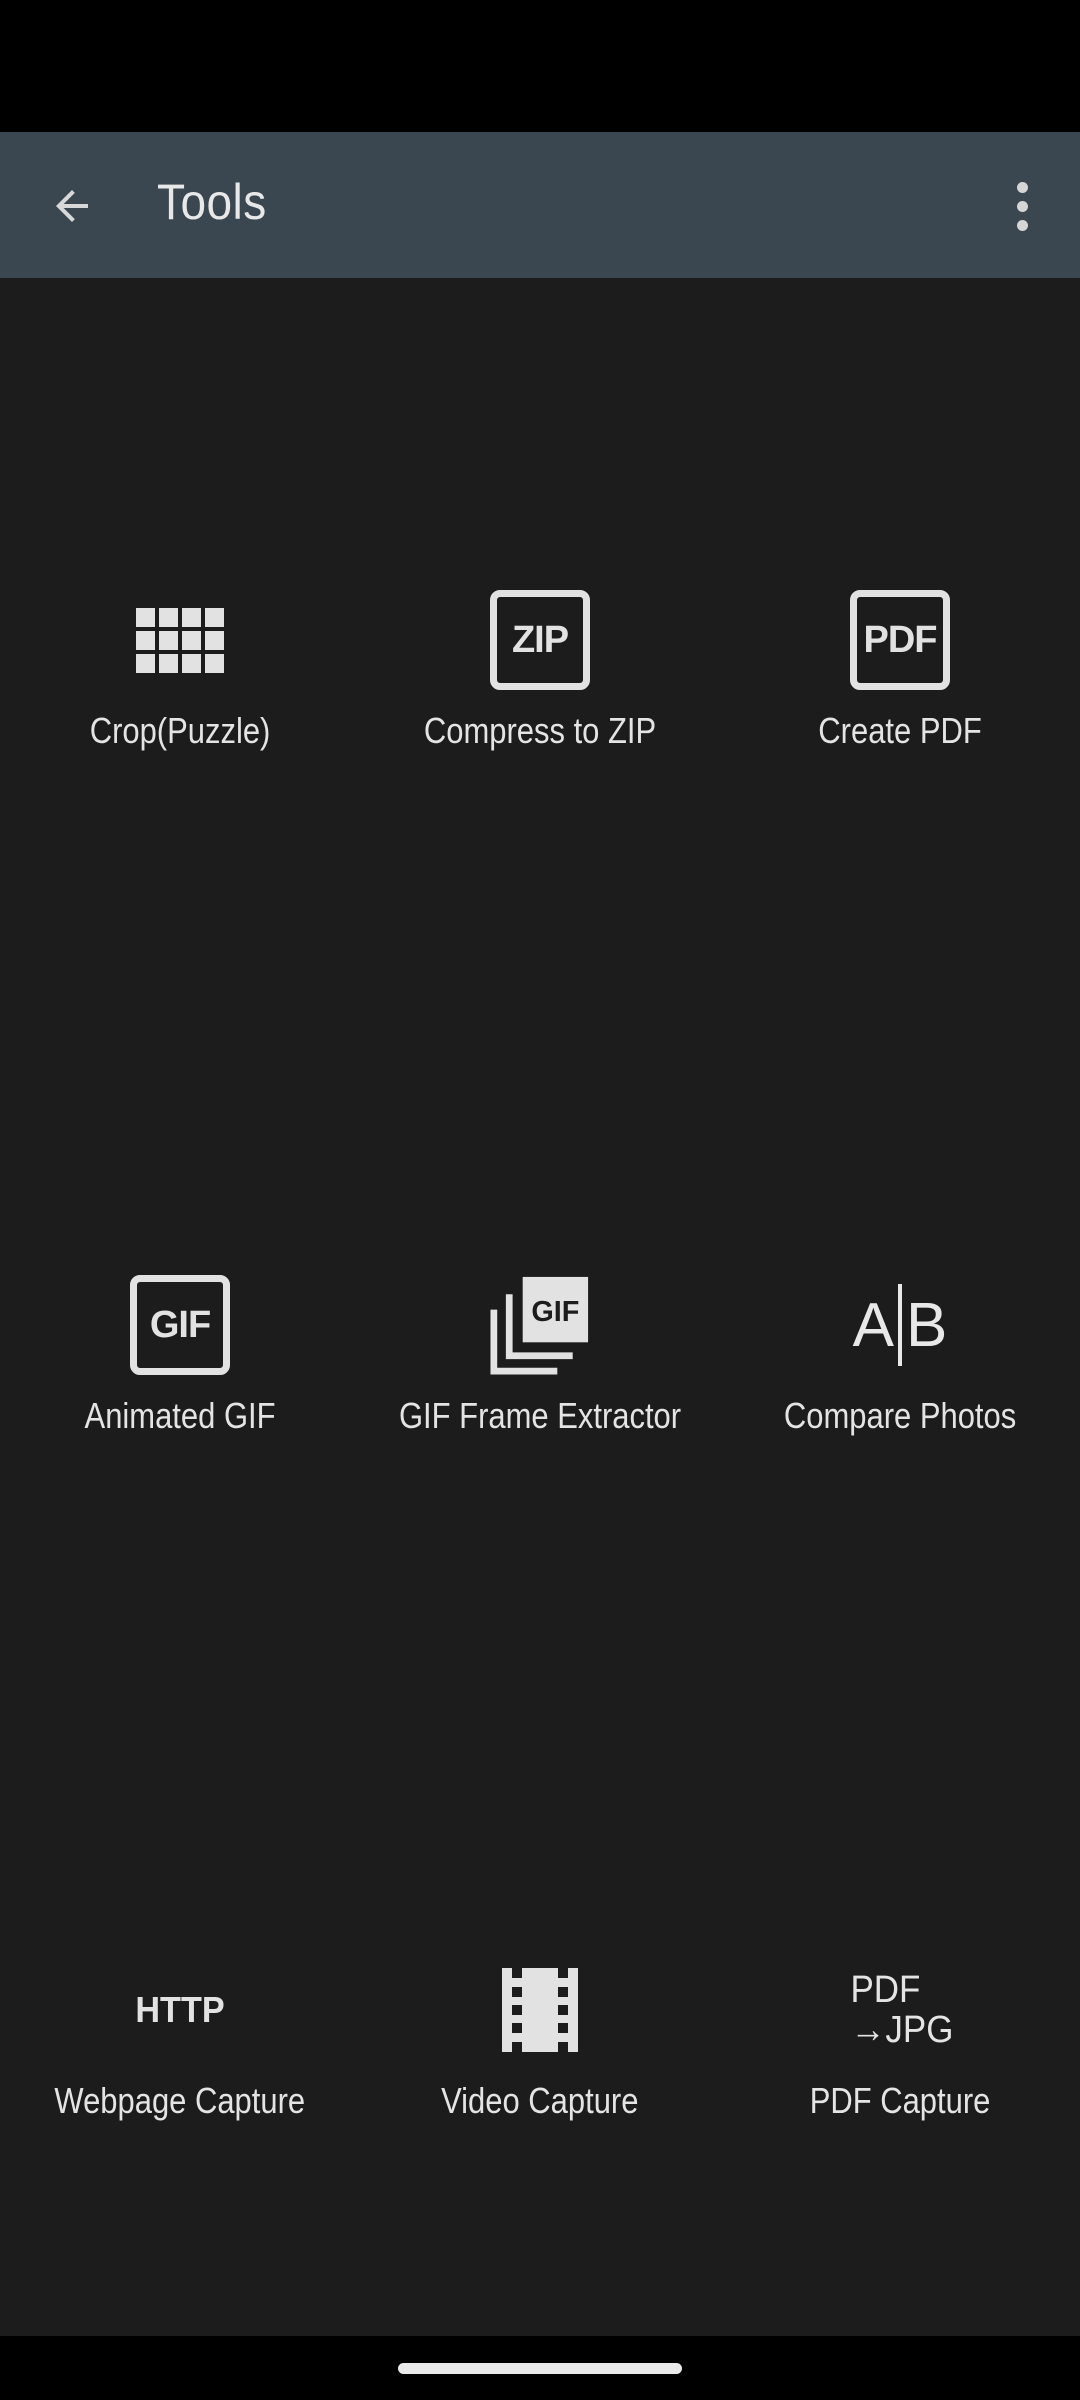 The height and width of the screenshot is (2400, 1080). I want to click on film-icon, so click(540, 2010).